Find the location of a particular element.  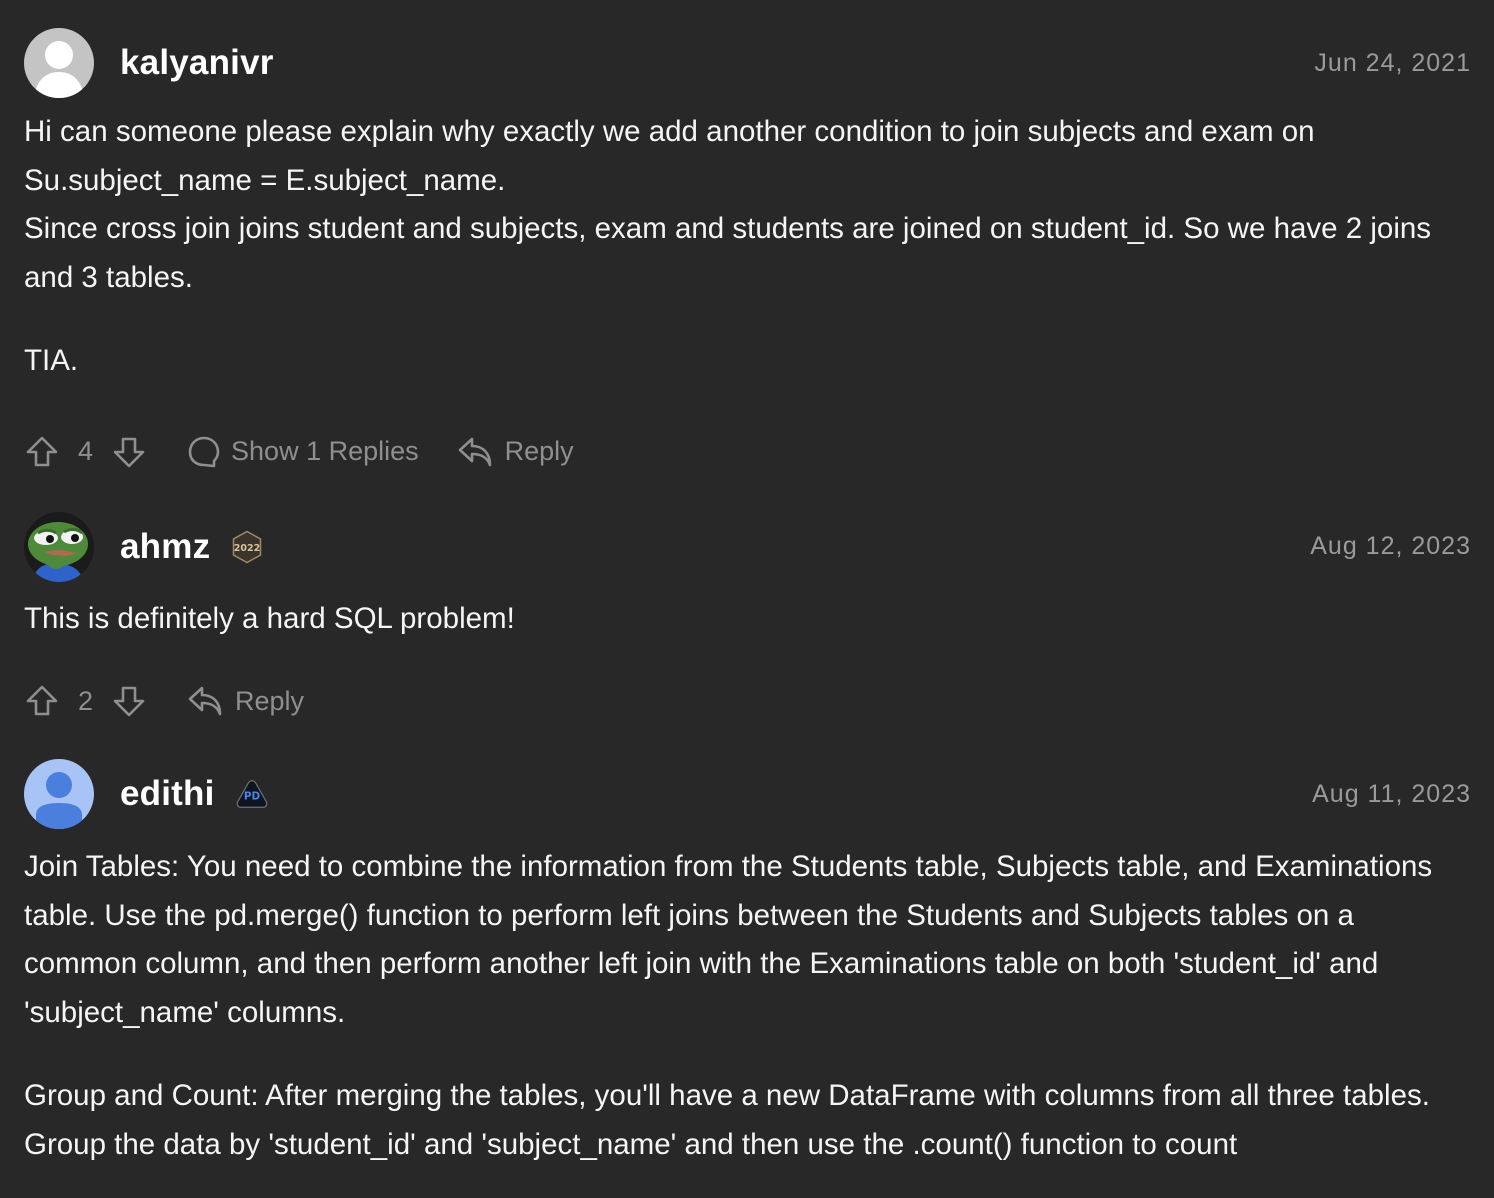

comment-bubble-icon is located at coordinates (204, 451).